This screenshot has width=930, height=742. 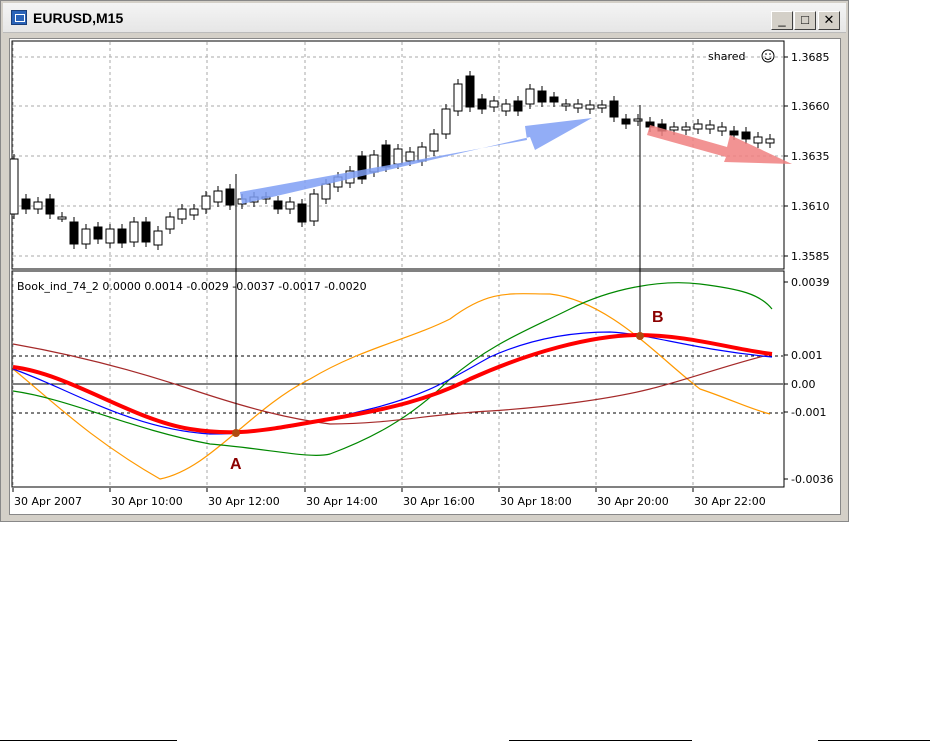 I want to click on time-tick-label: 30 Apr 2007, so click(x=48, y=501).